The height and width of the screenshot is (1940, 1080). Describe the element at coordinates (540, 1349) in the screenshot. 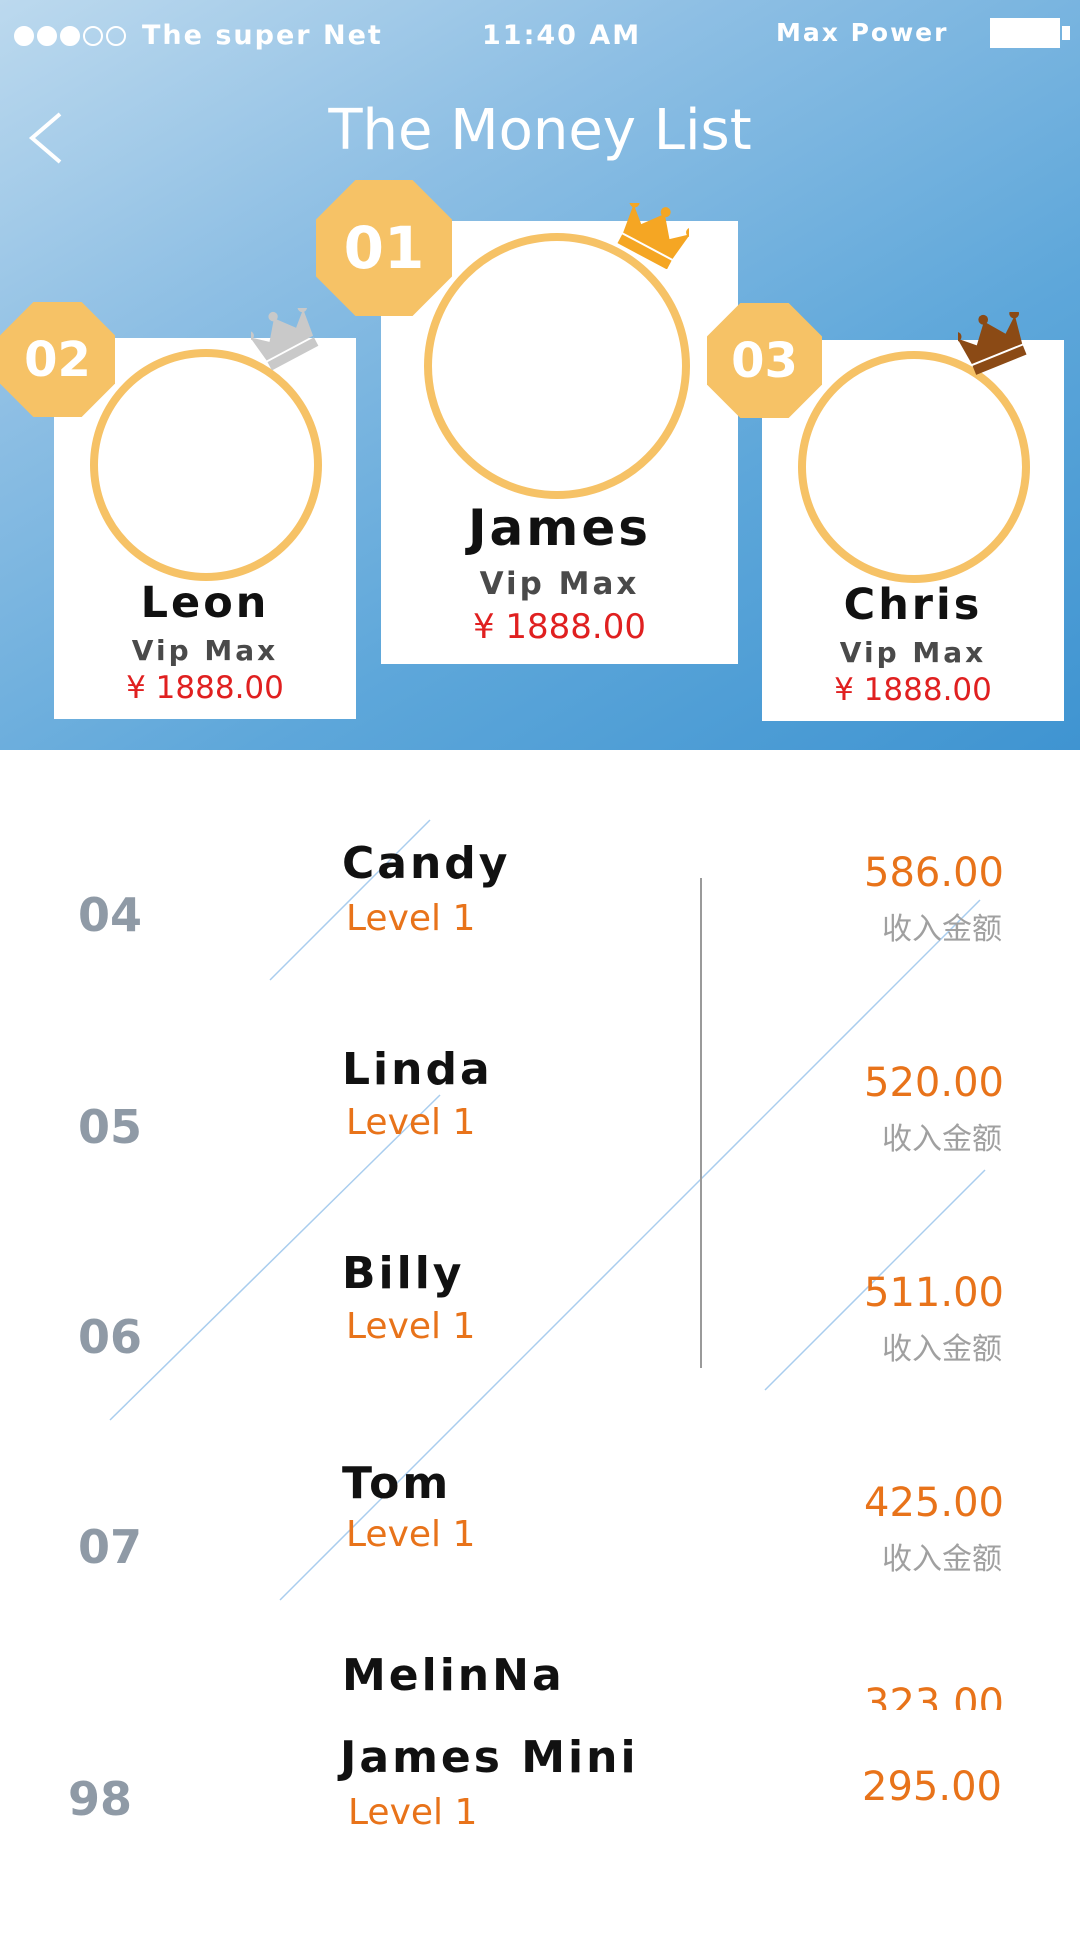

I see `list-item: 06 Billy Level 1 511.00 收入金额` at that location.